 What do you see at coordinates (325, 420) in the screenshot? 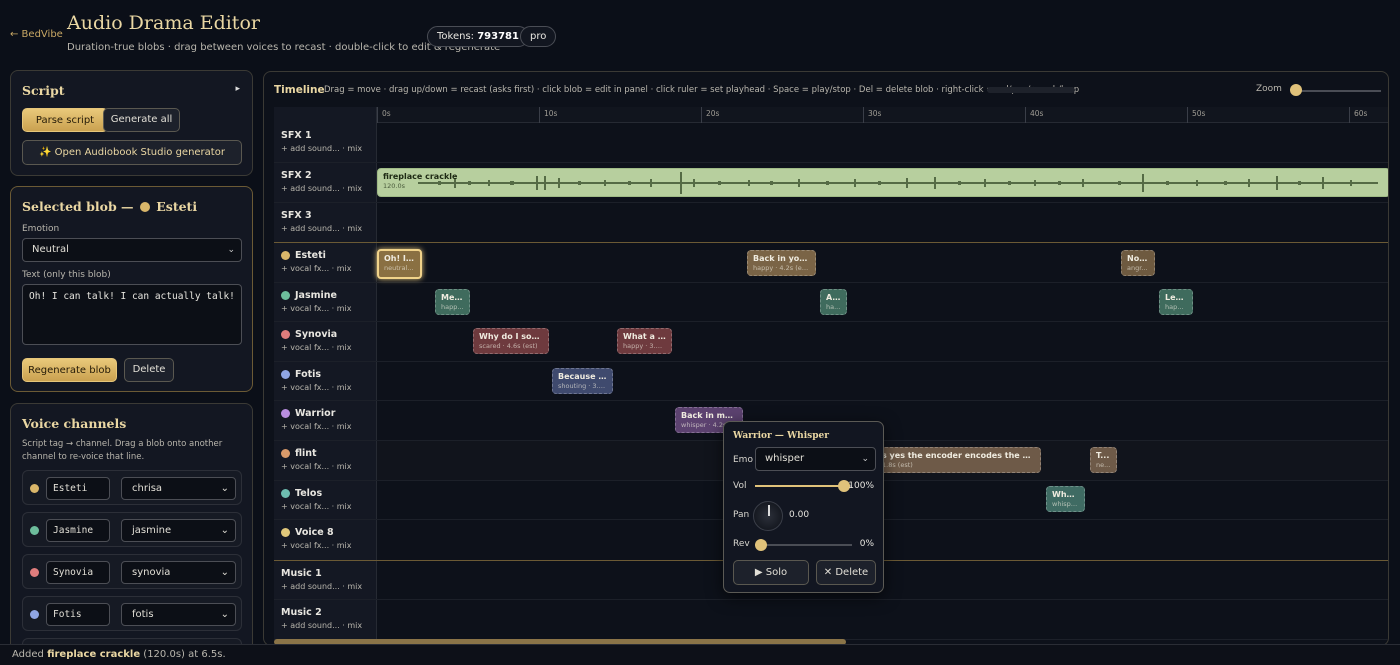
I see `track-header: Warrior + vocal fx... · mix` at bounding box center [325, 420].